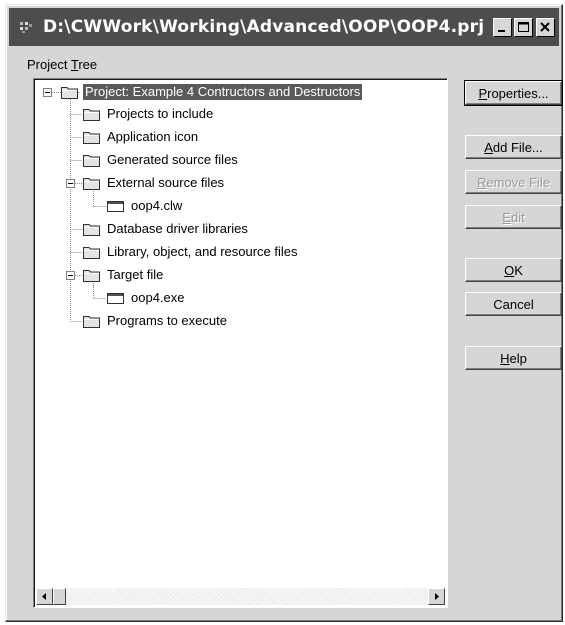  I want to click on tree-node-label: Application icon, so click(153, 136).